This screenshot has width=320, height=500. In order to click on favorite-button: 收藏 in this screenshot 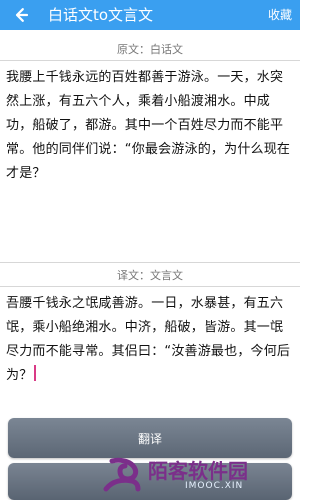, I will do `click(280, 15)`.